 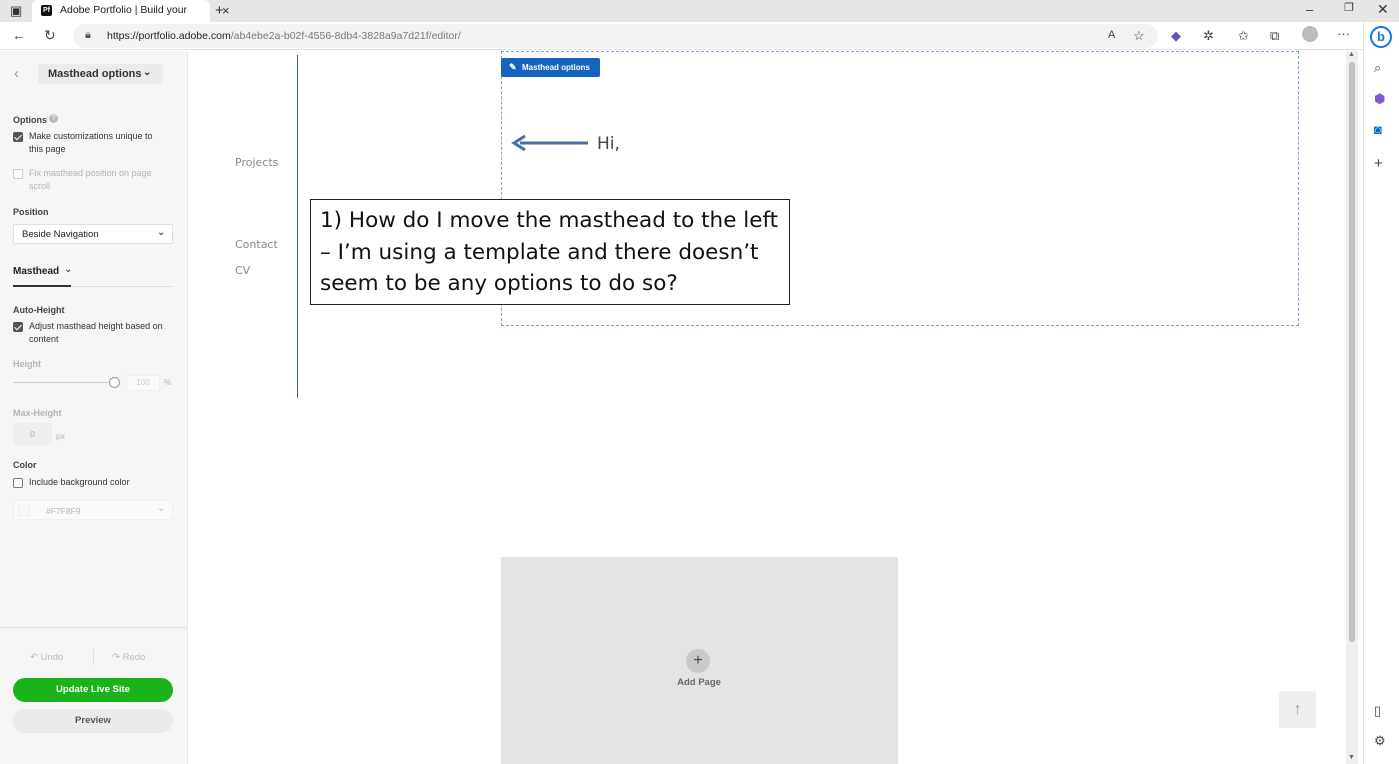 What do you see at coordinates (1381, 37) in the screenshot?
I see `bing-chat-icon: b` at bounding box center [1381, 37].